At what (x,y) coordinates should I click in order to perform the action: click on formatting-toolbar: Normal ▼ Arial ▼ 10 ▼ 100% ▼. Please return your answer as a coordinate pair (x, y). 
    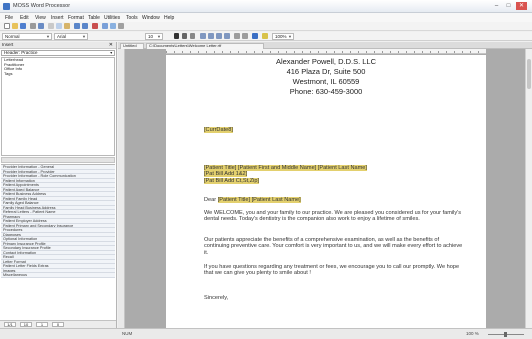
    Looking at the image, I should click on (266, 36).